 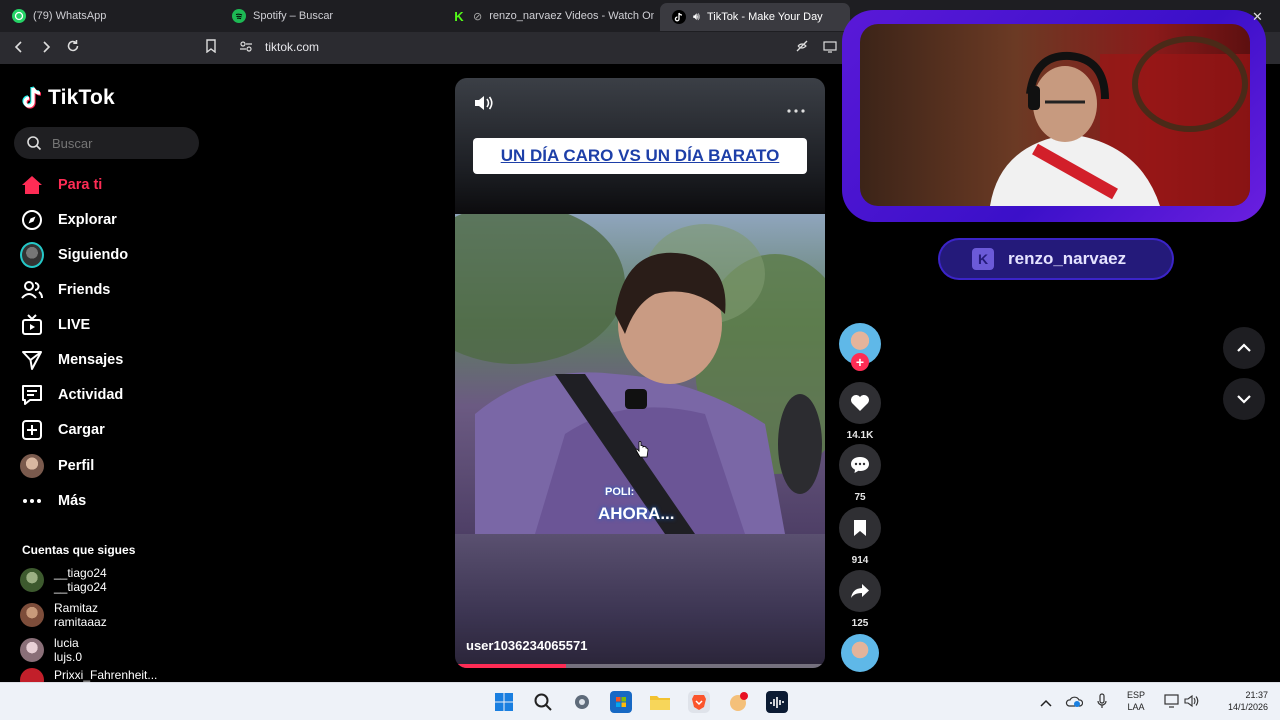 What do you see at coordinates (1074, 703) in the screenshot?
I see `onedrive-cloud-icon` at bounding box center [1074, 703].